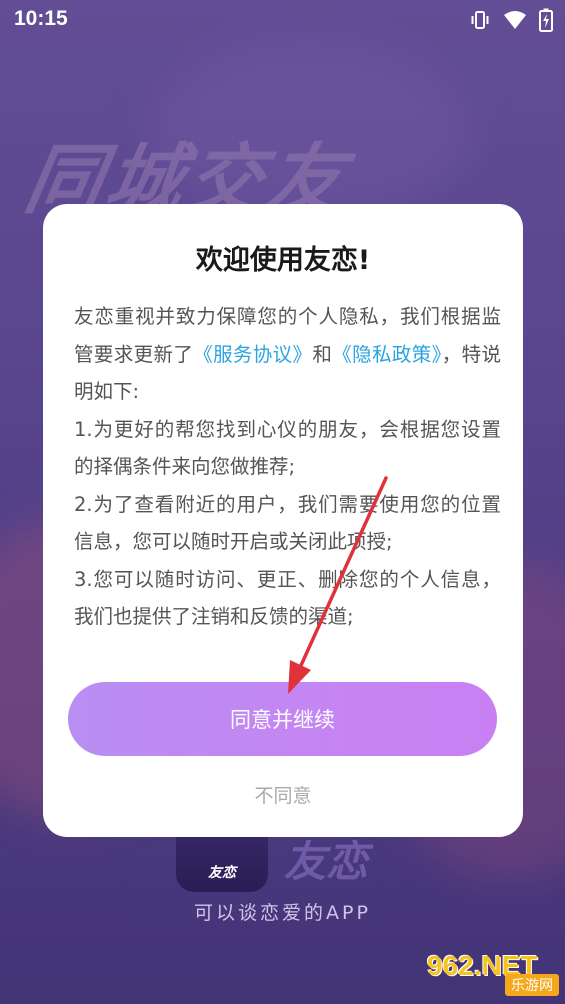 The width and height of the screenshot is (565, 1004). What do you see at coordinates (287, 523) in the screenshot?
I see `policy-point: 2.为了查看附近的用户，我们需要使用您的位置信息，您可以随时开启或关闭此项授;` at bounding box center [287, 523].